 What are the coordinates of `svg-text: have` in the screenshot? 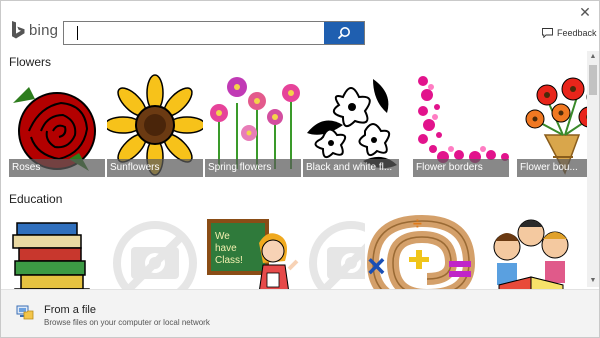 It's located at (226, 248).